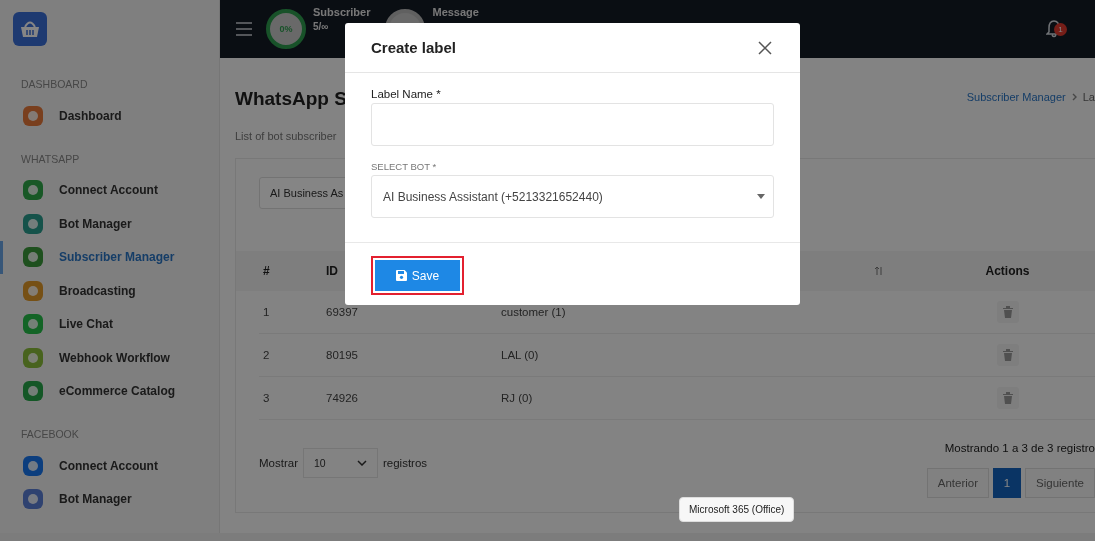 The width and height of the screenshot is (1095, 541). What do you see at coordinates (332, 271) in the screenshot?
I see `column-header: ID` at bounding box center [332, 271].